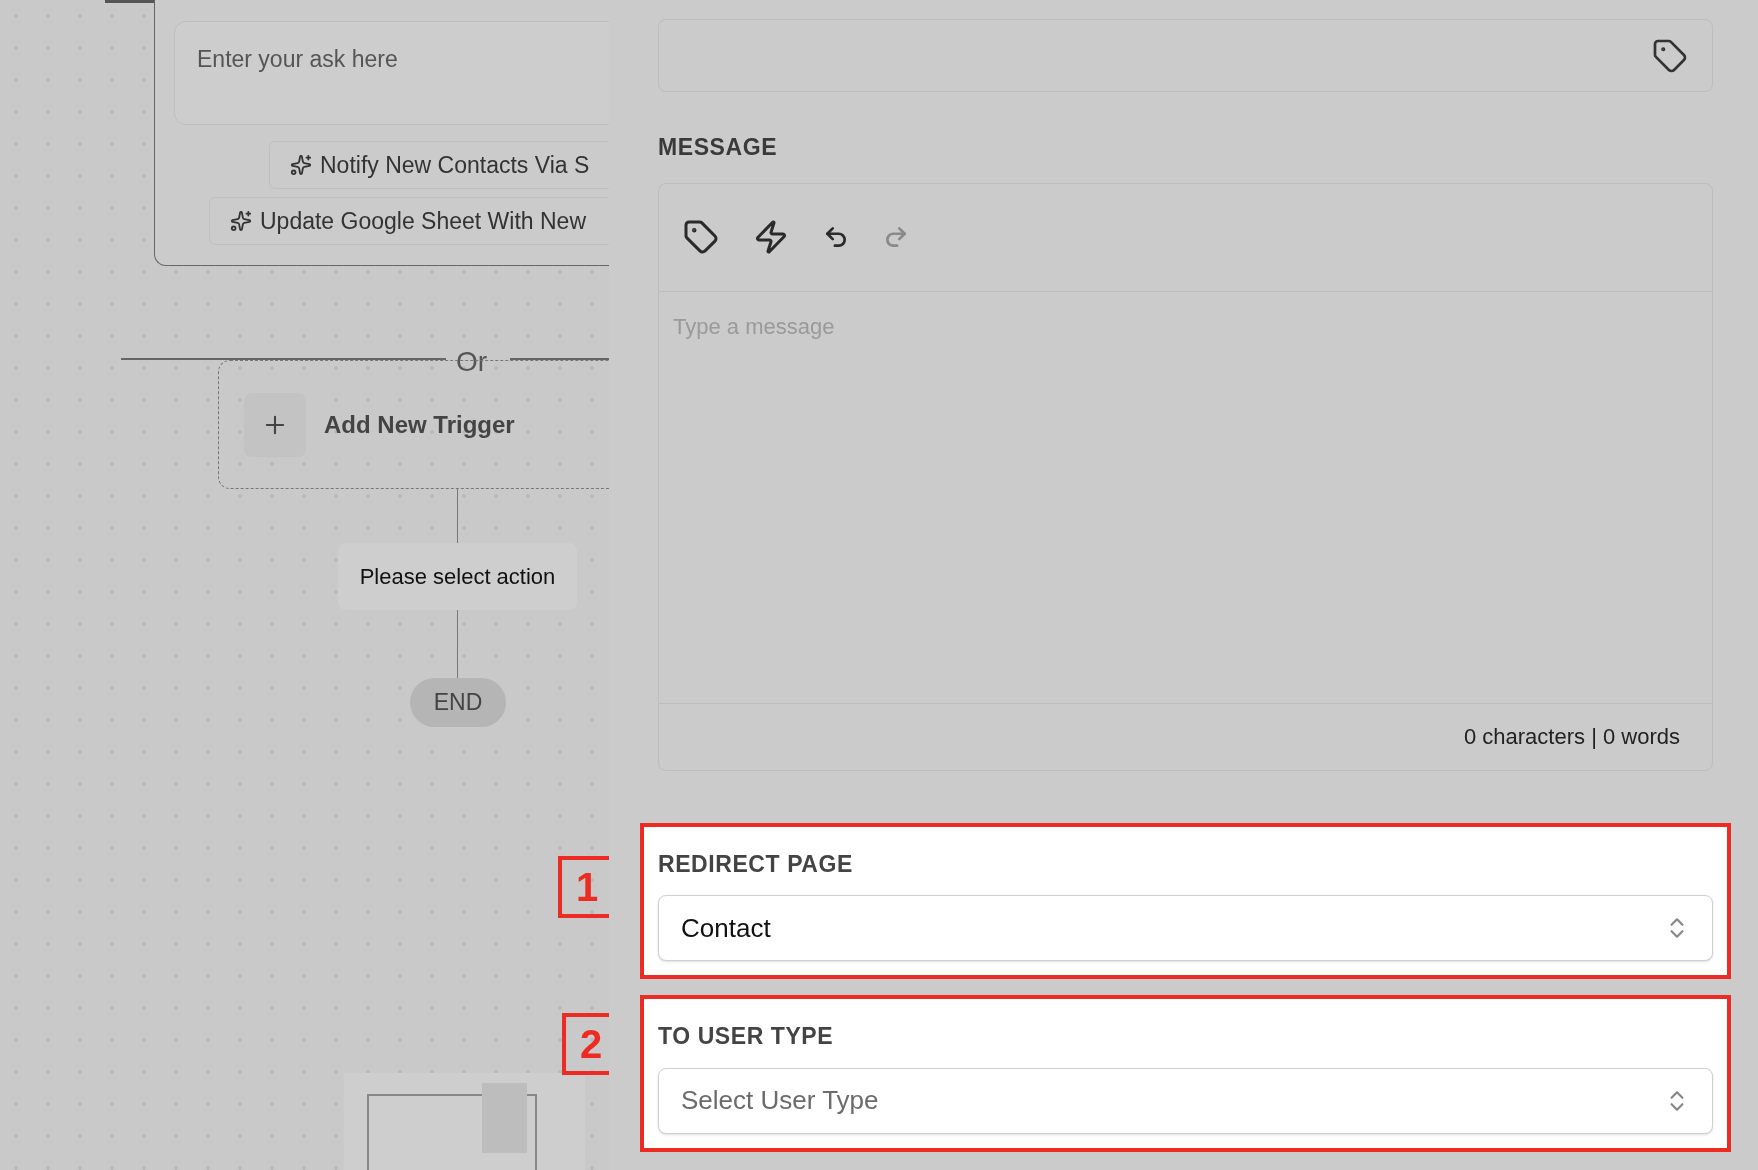 This screenshot has width=1758, height=1170. What do you see at coordinates (1185, 1100) in the screenshot?
I see `select-field: Select User Type` at bounding box center [1185, 1100].